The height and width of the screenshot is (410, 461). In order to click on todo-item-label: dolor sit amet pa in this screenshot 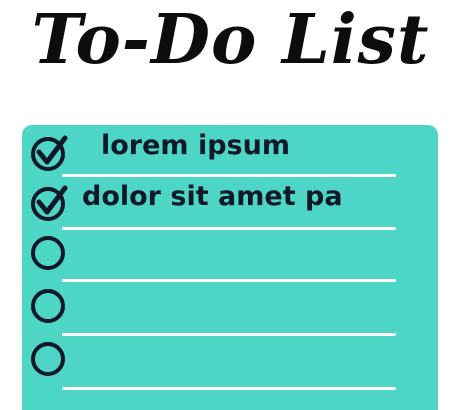, I will do `click(212, 196)`.